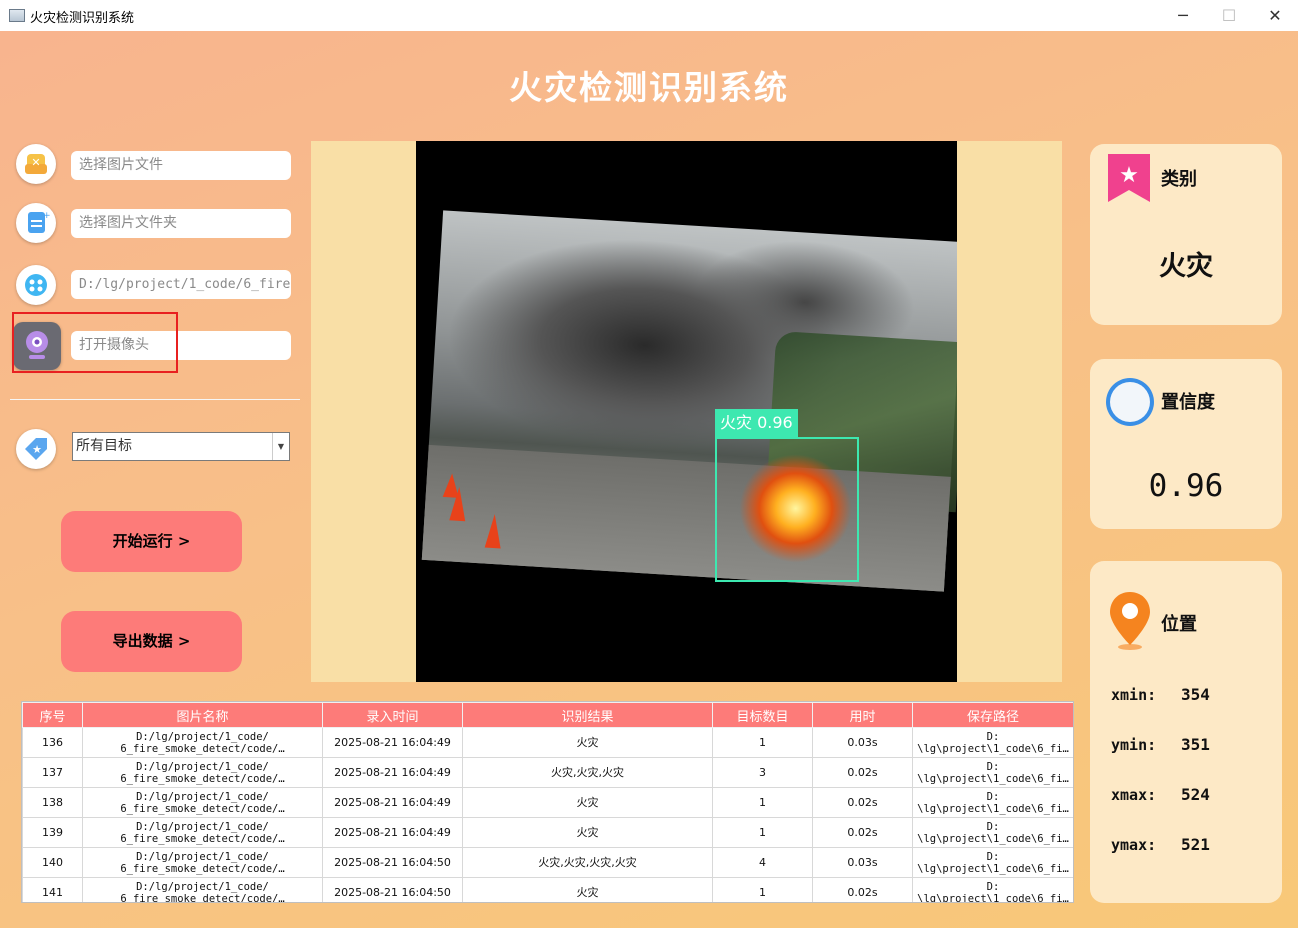 This screenshot has width=1298, height=928. What do you see at coordinates (451, 485) in the screenshot?
I see `traffic-cone` at bounding box center [451, 485].